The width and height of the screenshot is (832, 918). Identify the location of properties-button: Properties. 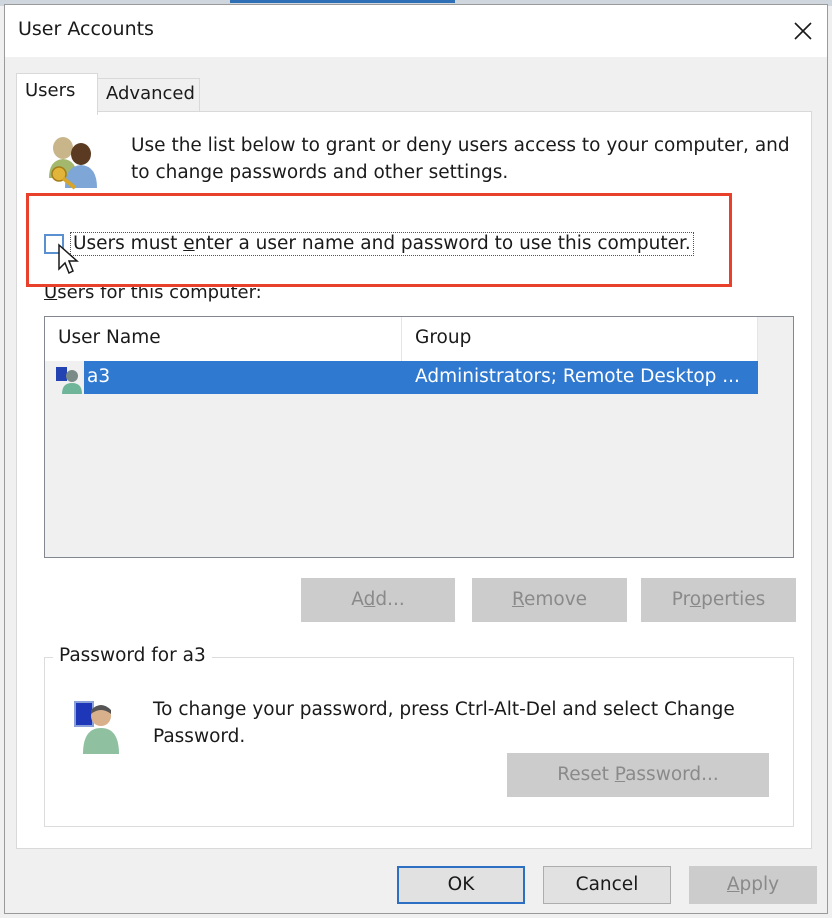
(718, 600).